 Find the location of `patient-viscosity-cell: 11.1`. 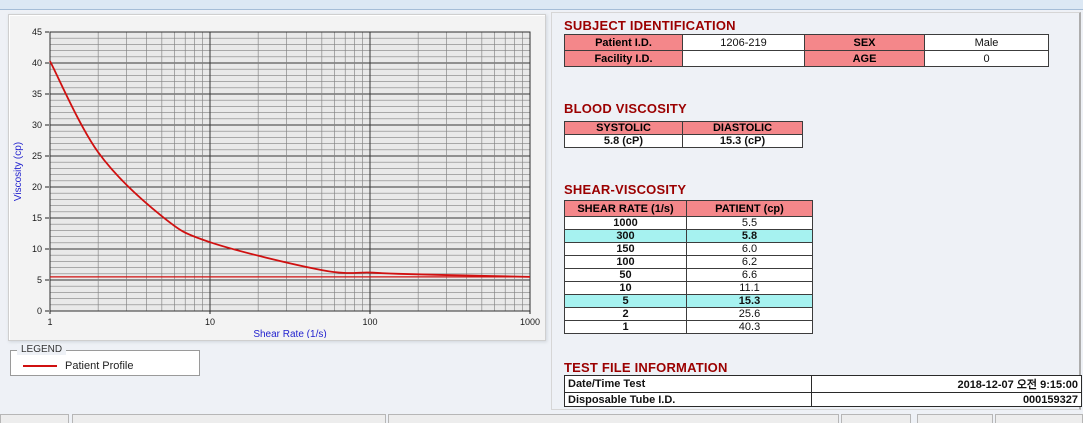

patient-viscosity-cell: 11.1 is located at coordinates (749, 288).